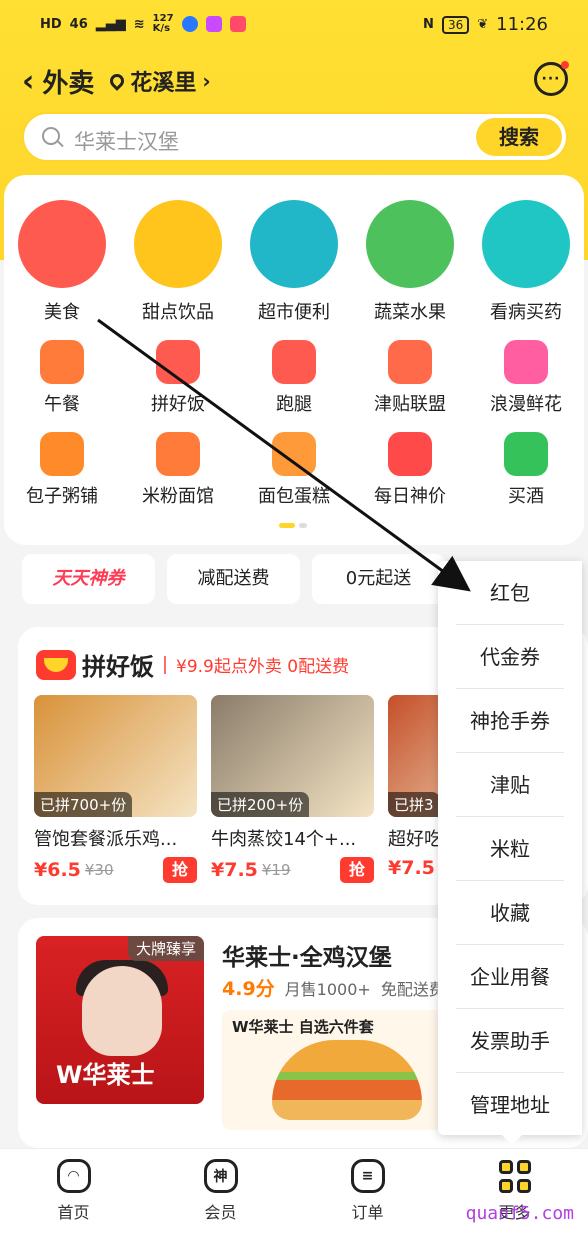 The height and width of the screenshot is (1246, 588). What do you see at coordinates (178, 454) in the screenshot?
I see `noodle-icon` at bounding box center [178, 454].